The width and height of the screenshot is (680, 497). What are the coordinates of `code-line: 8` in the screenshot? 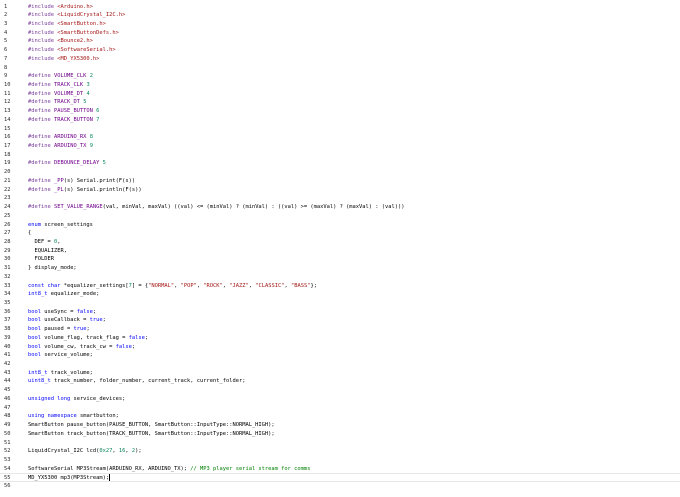 It's located at (340, 68).